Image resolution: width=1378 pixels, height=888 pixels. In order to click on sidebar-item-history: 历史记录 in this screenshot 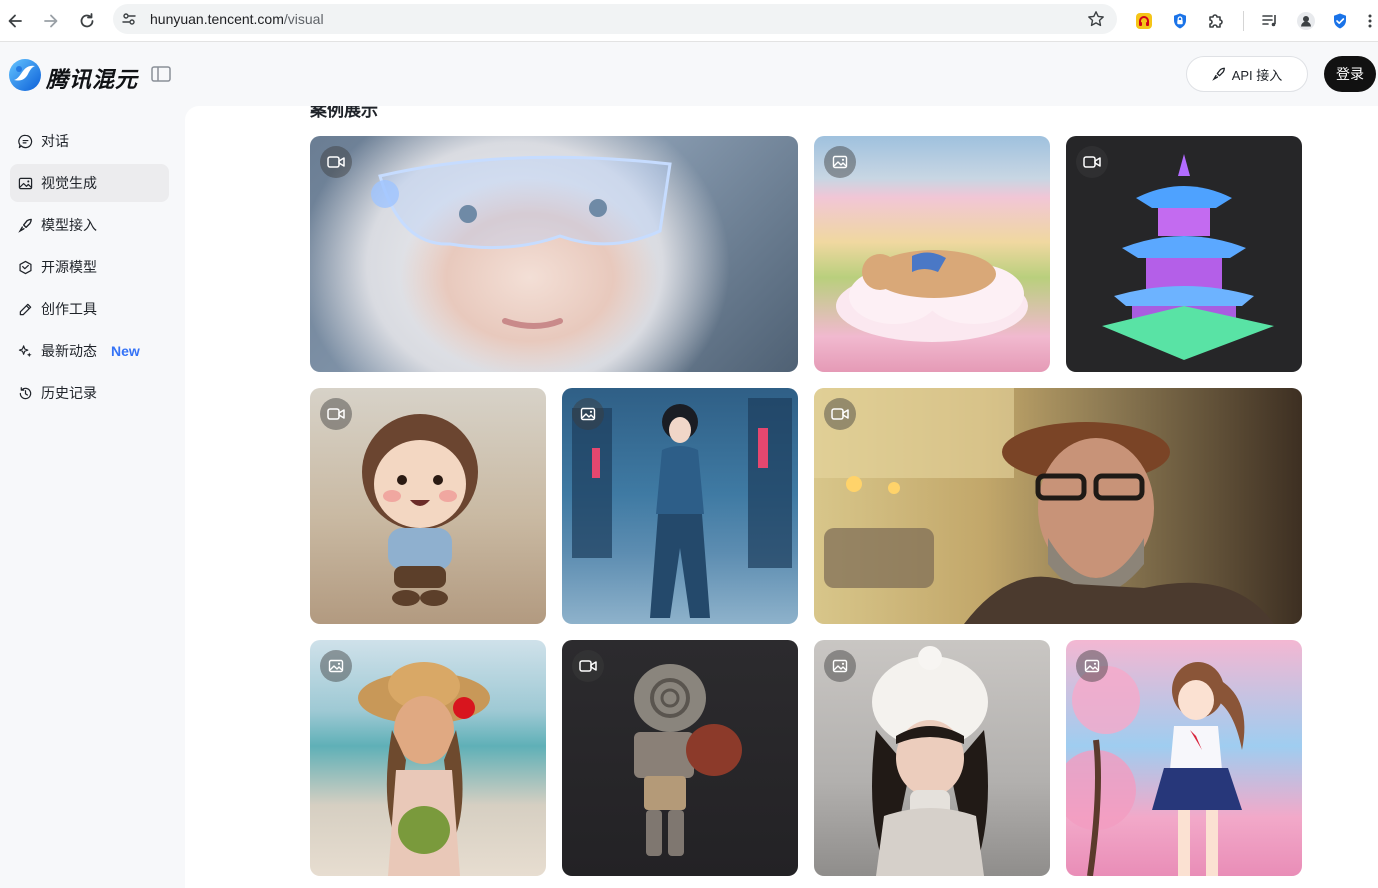, I will do `click(89, 393)`.